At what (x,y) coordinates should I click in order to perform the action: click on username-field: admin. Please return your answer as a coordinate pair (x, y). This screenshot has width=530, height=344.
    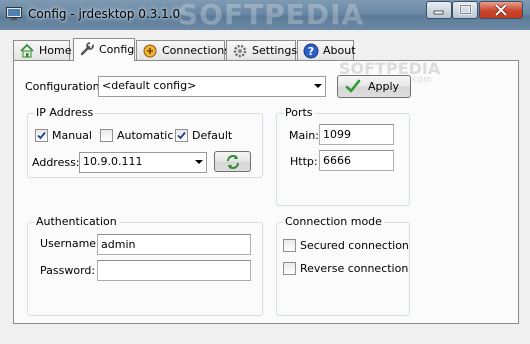
    Looking at the image, I should click on (174, 244).